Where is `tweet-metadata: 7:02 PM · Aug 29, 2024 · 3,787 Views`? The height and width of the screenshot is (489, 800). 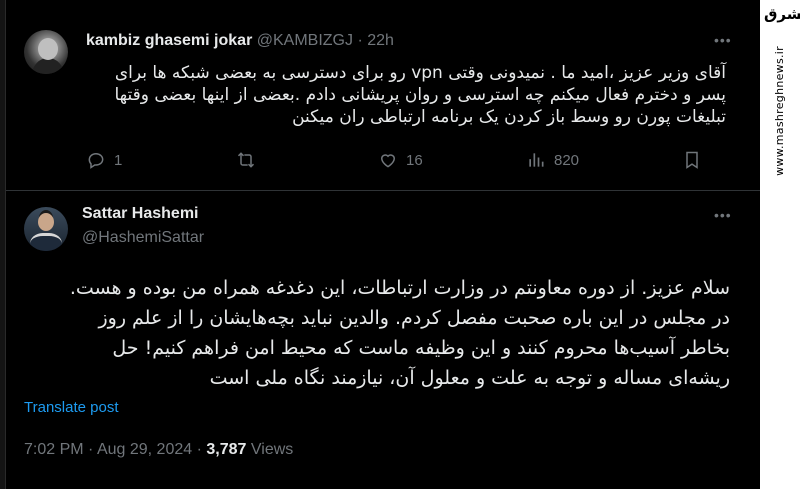
tweet-metadata: 7:02 PM · Aug 29, 2024 · 3,787 Views is located at coordinates (158, 450).